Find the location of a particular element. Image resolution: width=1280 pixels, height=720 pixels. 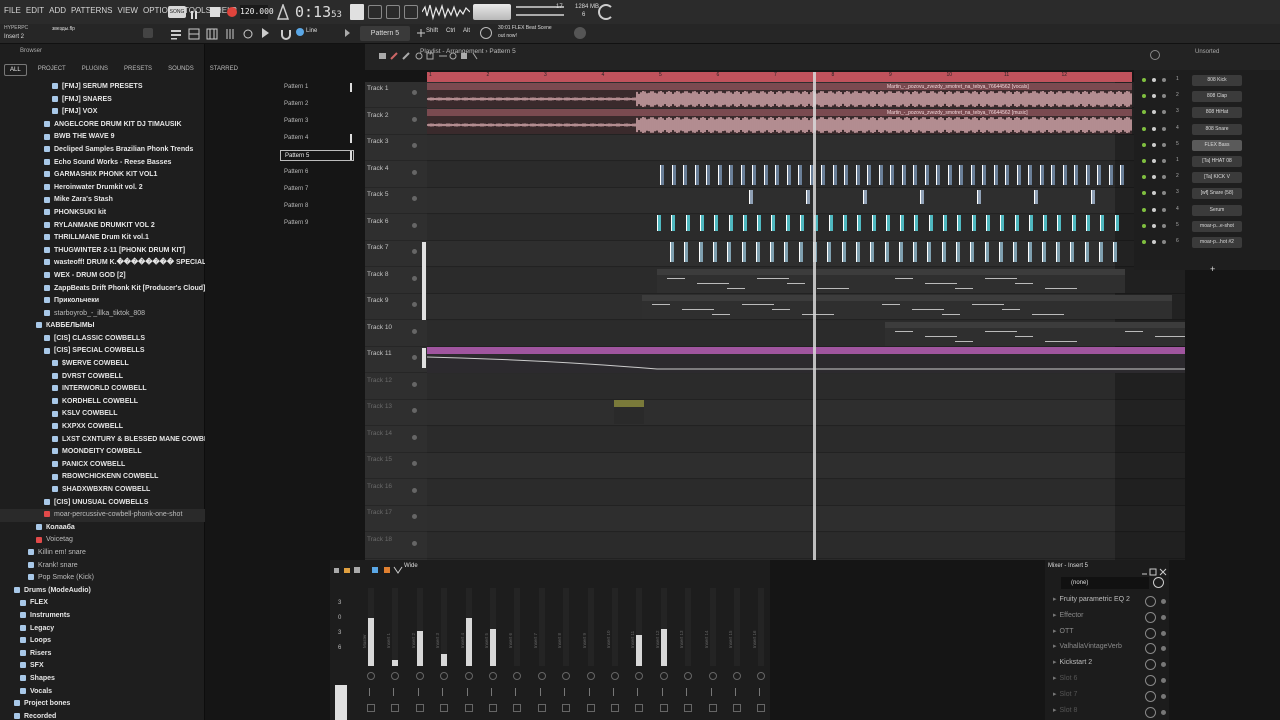

browser-item: KXPXX COWBELL is located at coordinates (102, 427).